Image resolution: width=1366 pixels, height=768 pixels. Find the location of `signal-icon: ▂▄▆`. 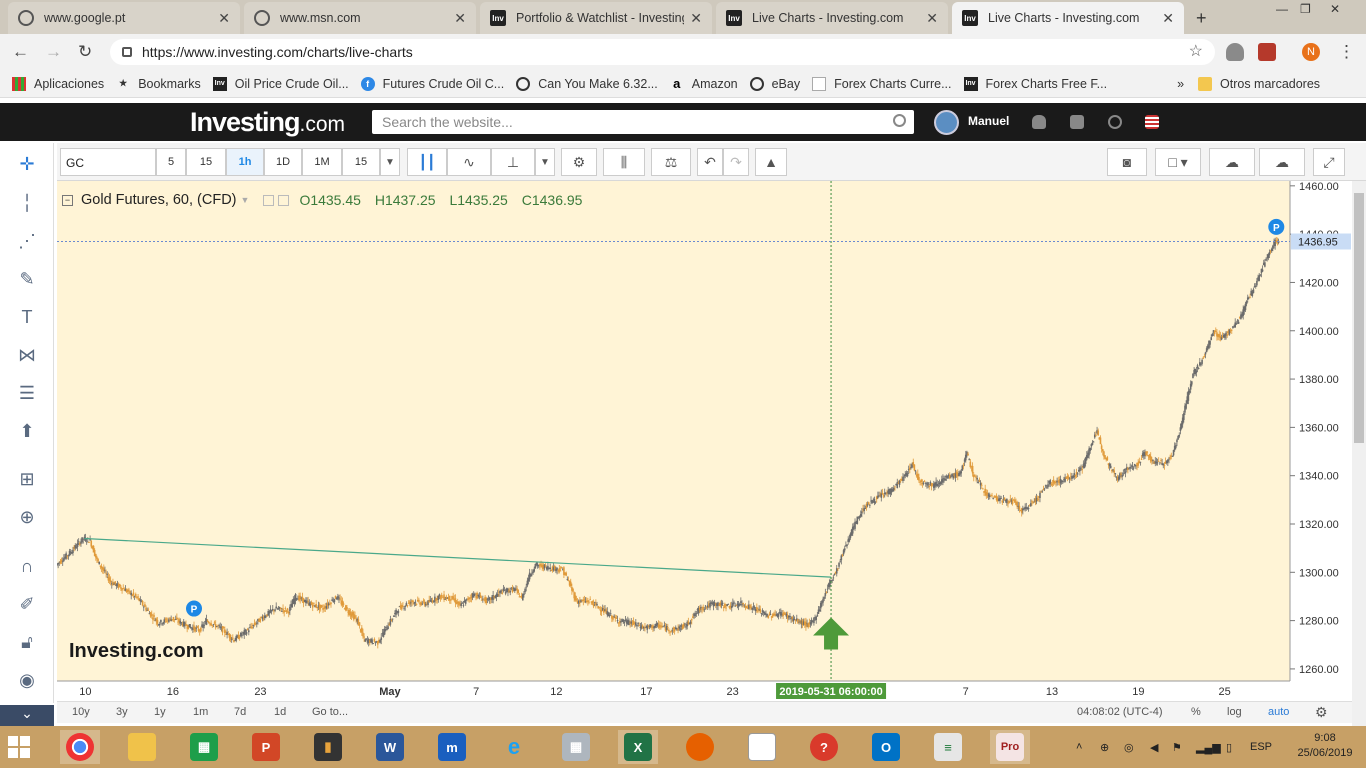

signal-icon: ▂▄▆ is located at coordinates (1208, 747).